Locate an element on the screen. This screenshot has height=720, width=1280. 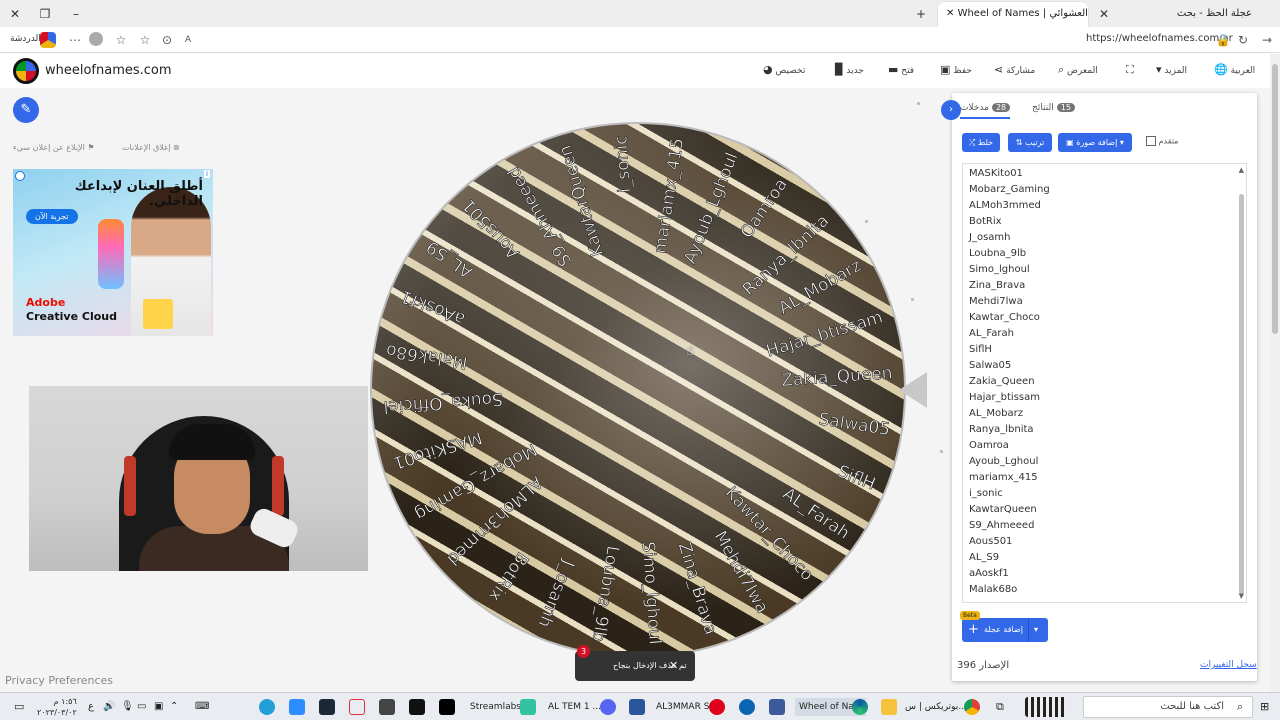
ad-choices-icon: i is located at coordinates (207, 174).